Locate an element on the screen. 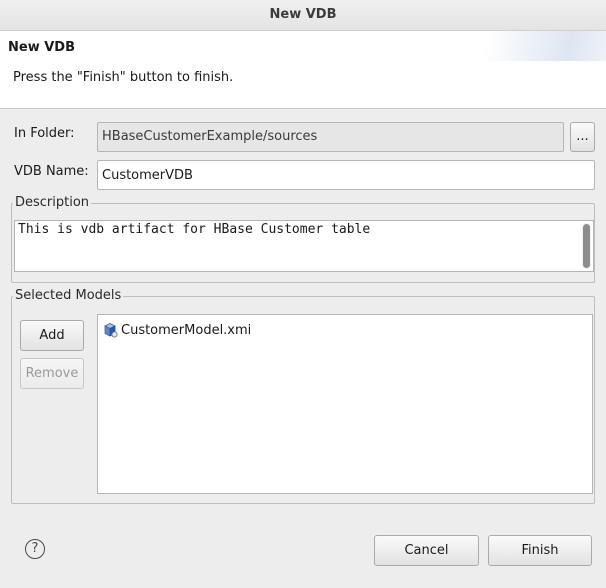 This screenshot has width=606, height=588. vdb-name-input is located at coordinates (346, 175).